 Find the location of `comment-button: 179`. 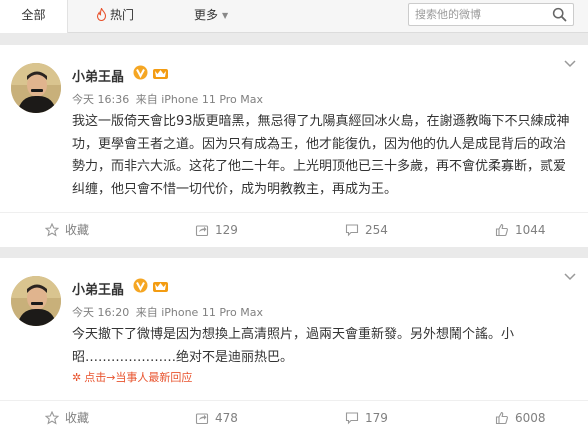

comment-button: 179 is located at coordinates (366, 418).